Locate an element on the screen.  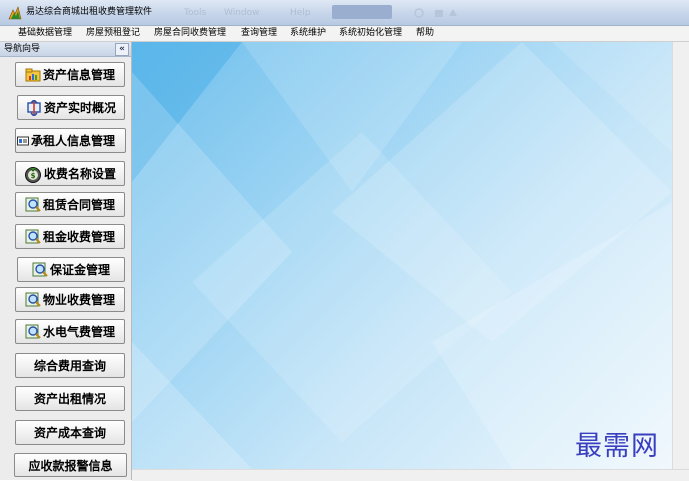
menu-help: 帮助 is located at coordinates (425, 33).